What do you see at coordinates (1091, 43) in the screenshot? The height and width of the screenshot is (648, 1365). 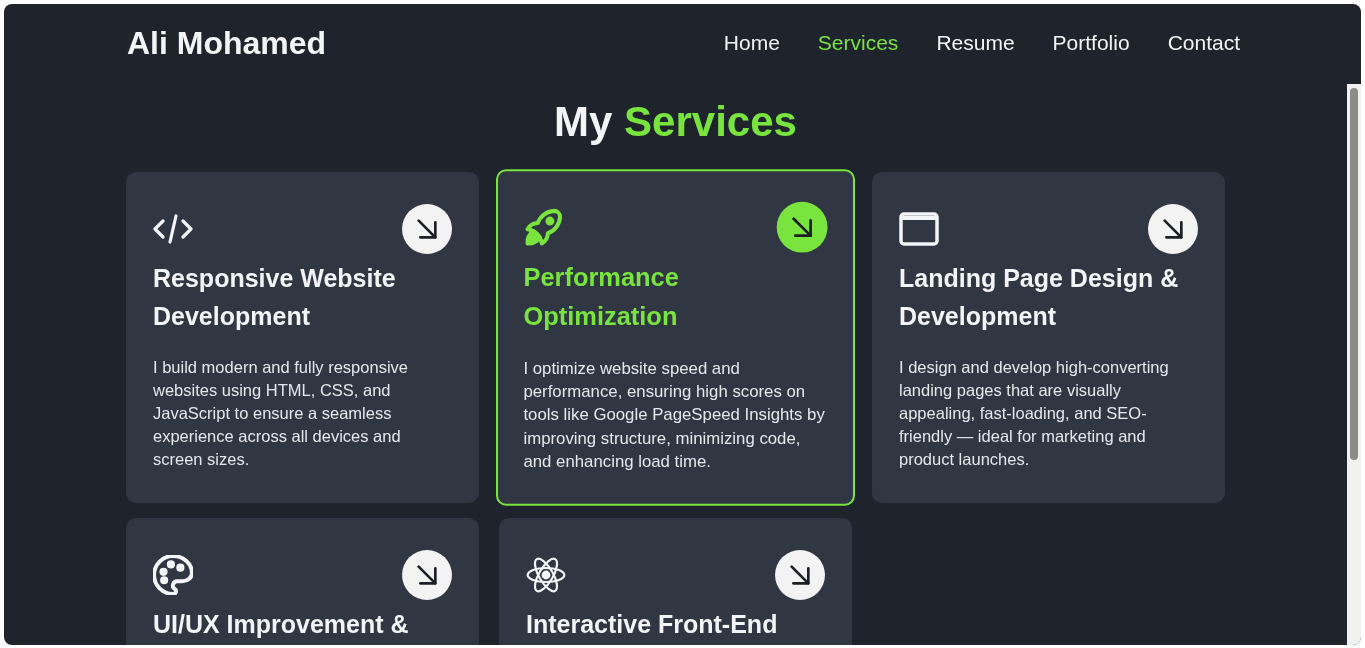 I see `nav-link: Portfolio` at bounding box center [1091, 43].